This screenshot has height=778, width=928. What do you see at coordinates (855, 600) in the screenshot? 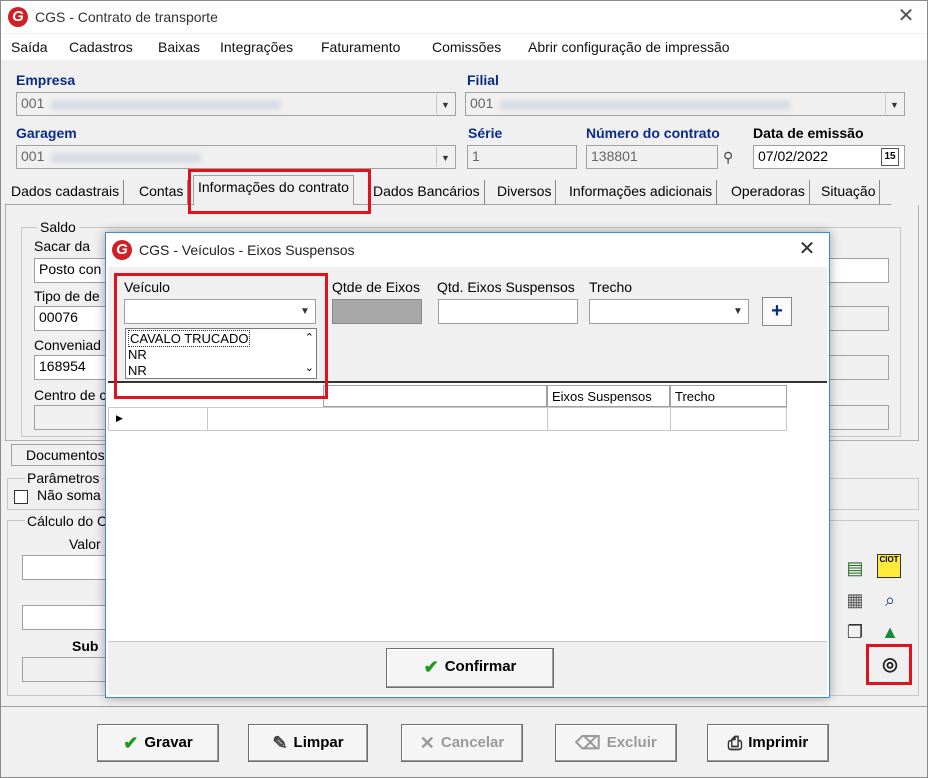
I see `invoice-icon: ▦` at bounding box center [855, 600].